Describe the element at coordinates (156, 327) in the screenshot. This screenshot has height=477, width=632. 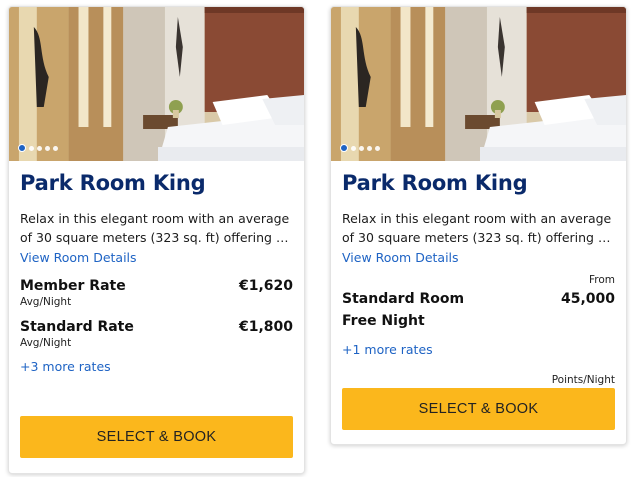
I see `rate-row-standard: Standard Rate €1,800` at that location.